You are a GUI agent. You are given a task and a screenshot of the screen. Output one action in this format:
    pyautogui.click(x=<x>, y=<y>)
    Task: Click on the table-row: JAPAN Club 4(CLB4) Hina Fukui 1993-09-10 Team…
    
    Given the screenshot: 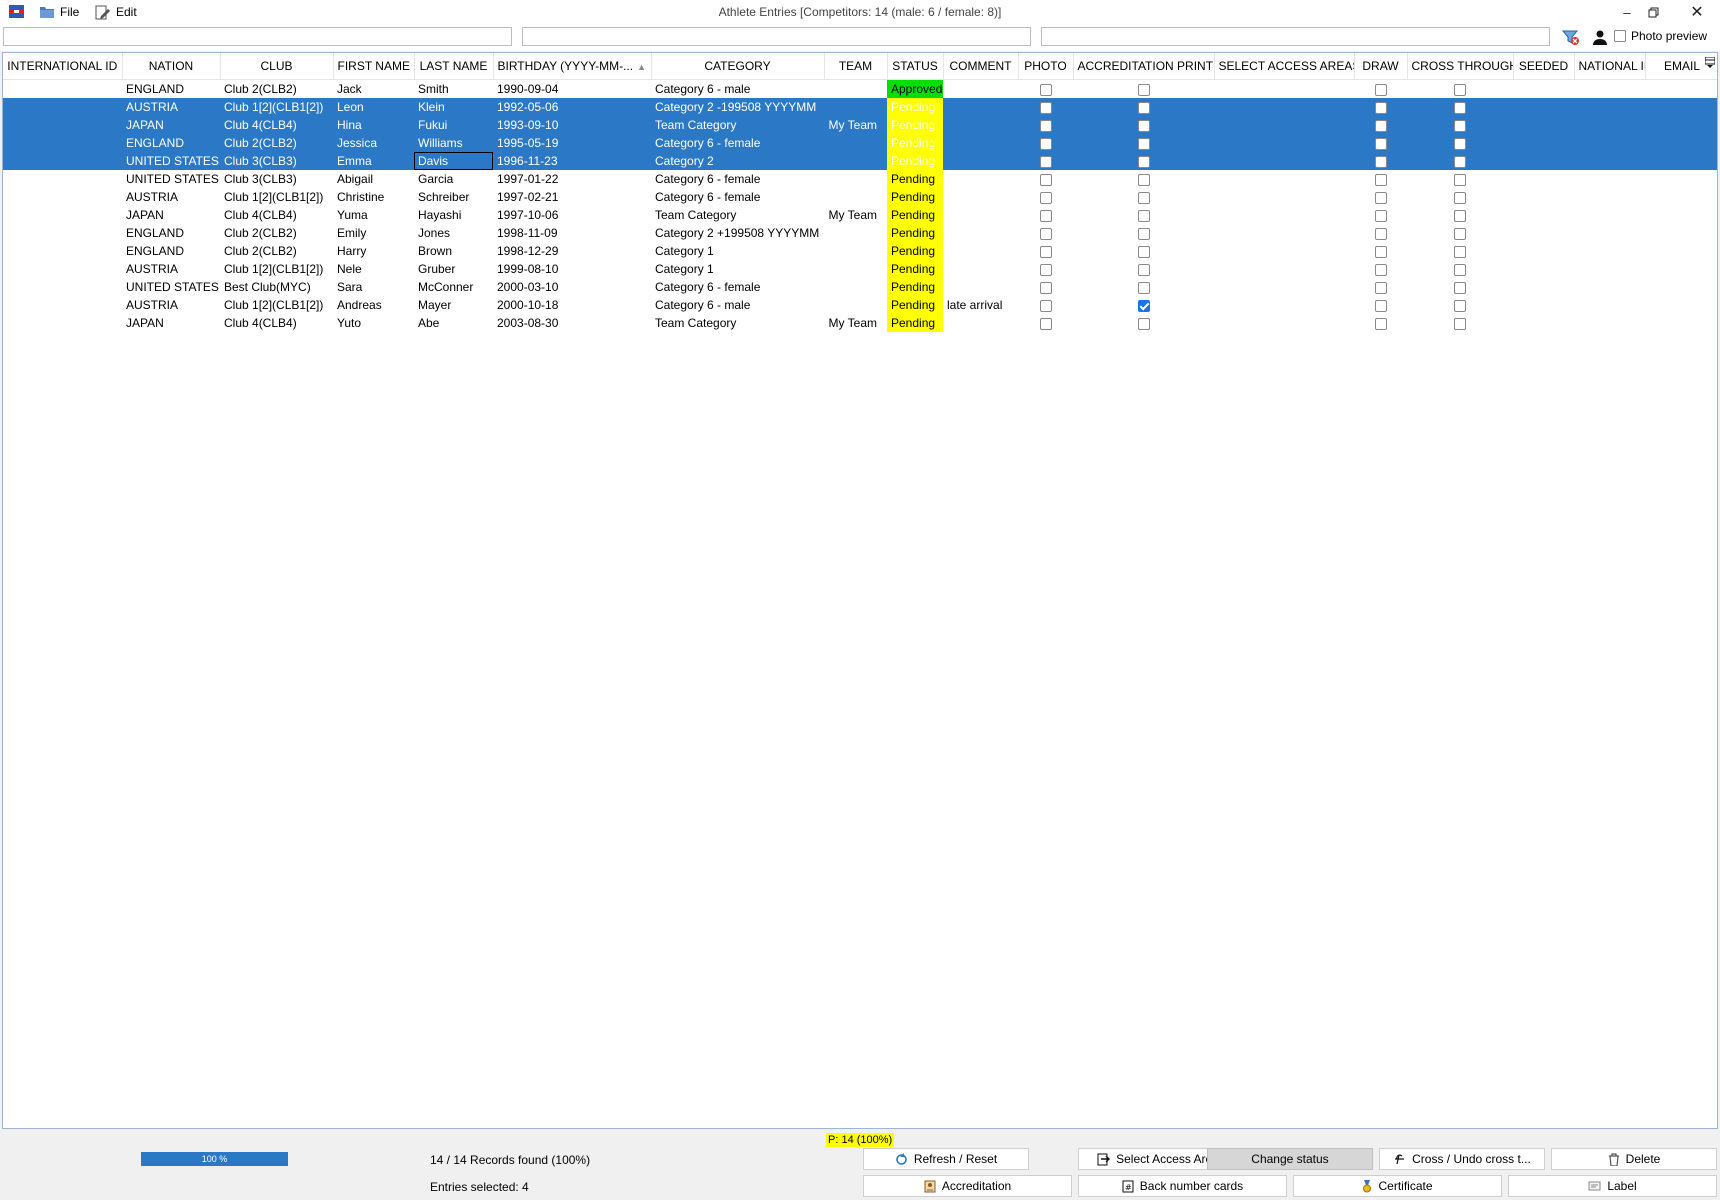 What is the action you would take?
    pyautogui.click(x=860, y=125)
    